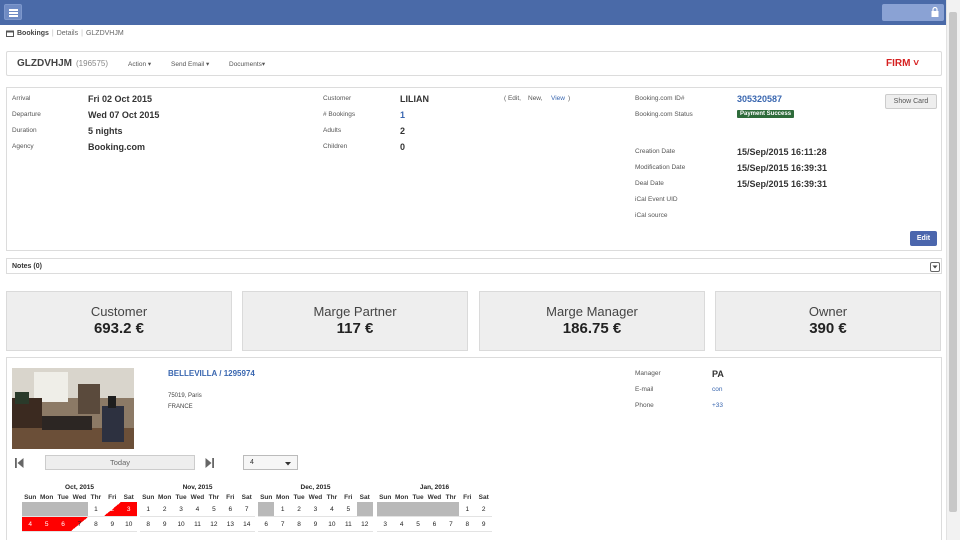  I want to click on customer-name: LILIAN, so click(414, 99).